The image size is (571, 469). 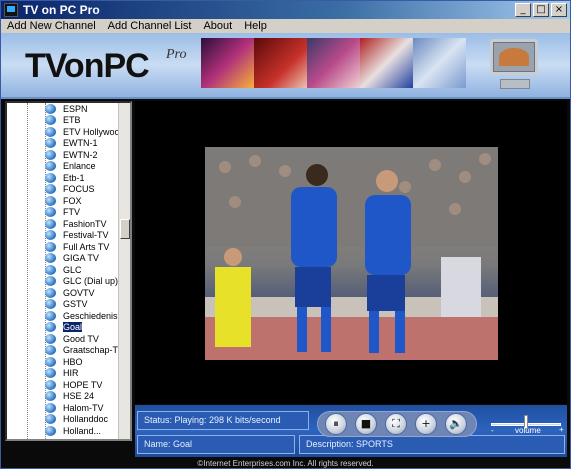 I want to click on window-controls: _ □ ×, so click(x=541, y=10).